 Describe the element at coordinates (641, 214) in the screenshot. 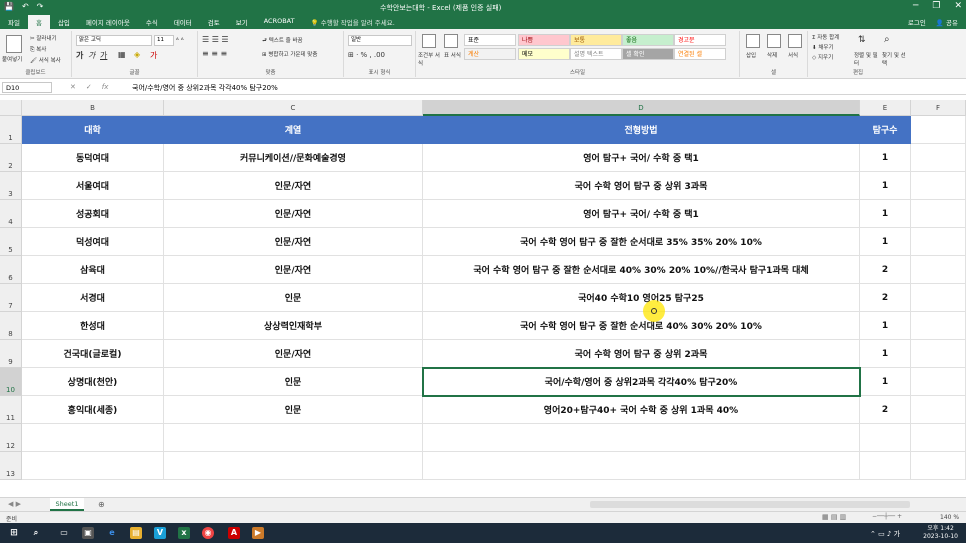

I see `cell-d4: 영어 탐구+ 국어/ 수학 중 택1` at that location.